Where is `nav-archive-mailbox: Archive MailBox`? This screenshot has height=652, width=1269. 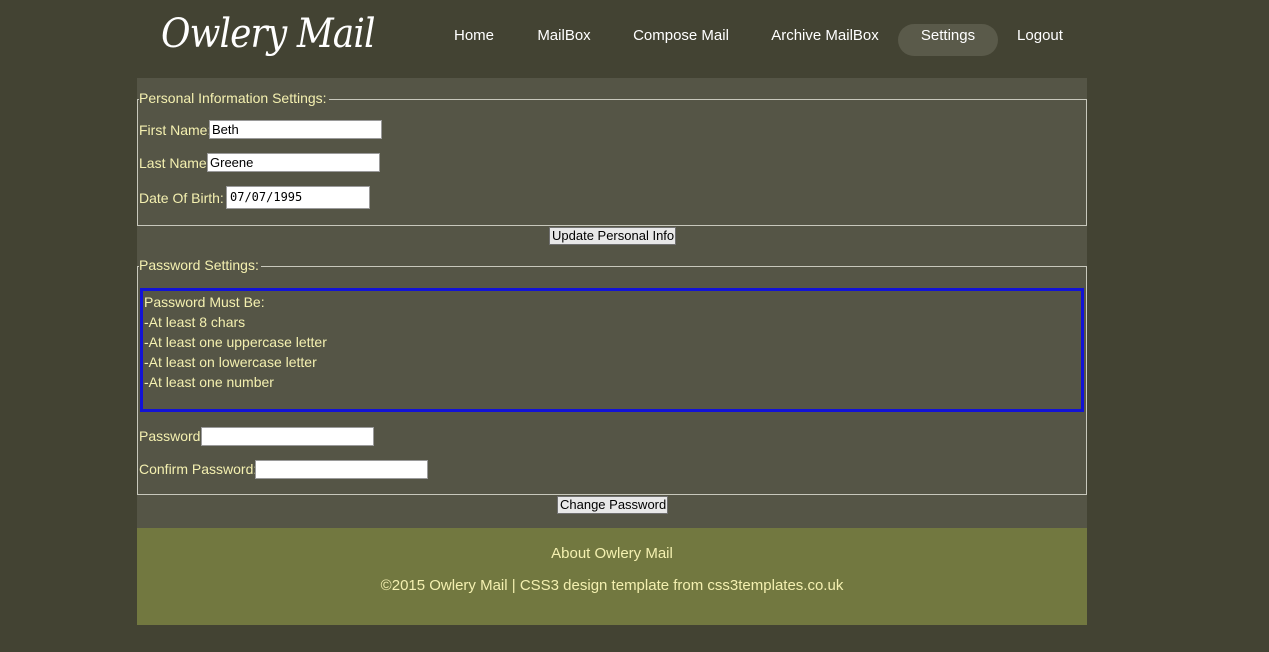
nav-archive-mailbox: Archive MailBox is located at coordinates (825, 40).